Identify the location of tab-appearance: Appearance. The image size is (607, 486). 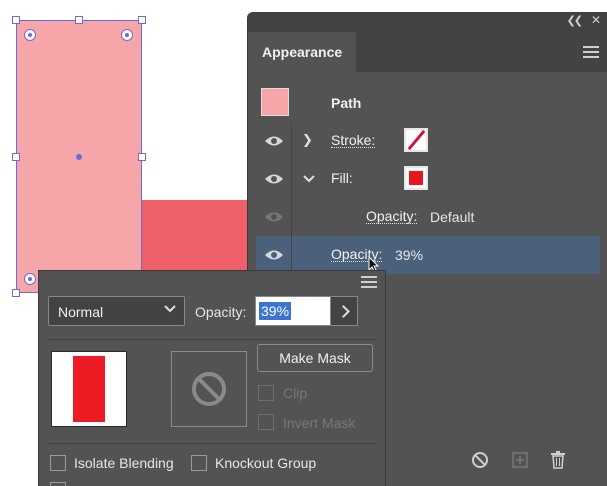
(302, 52).